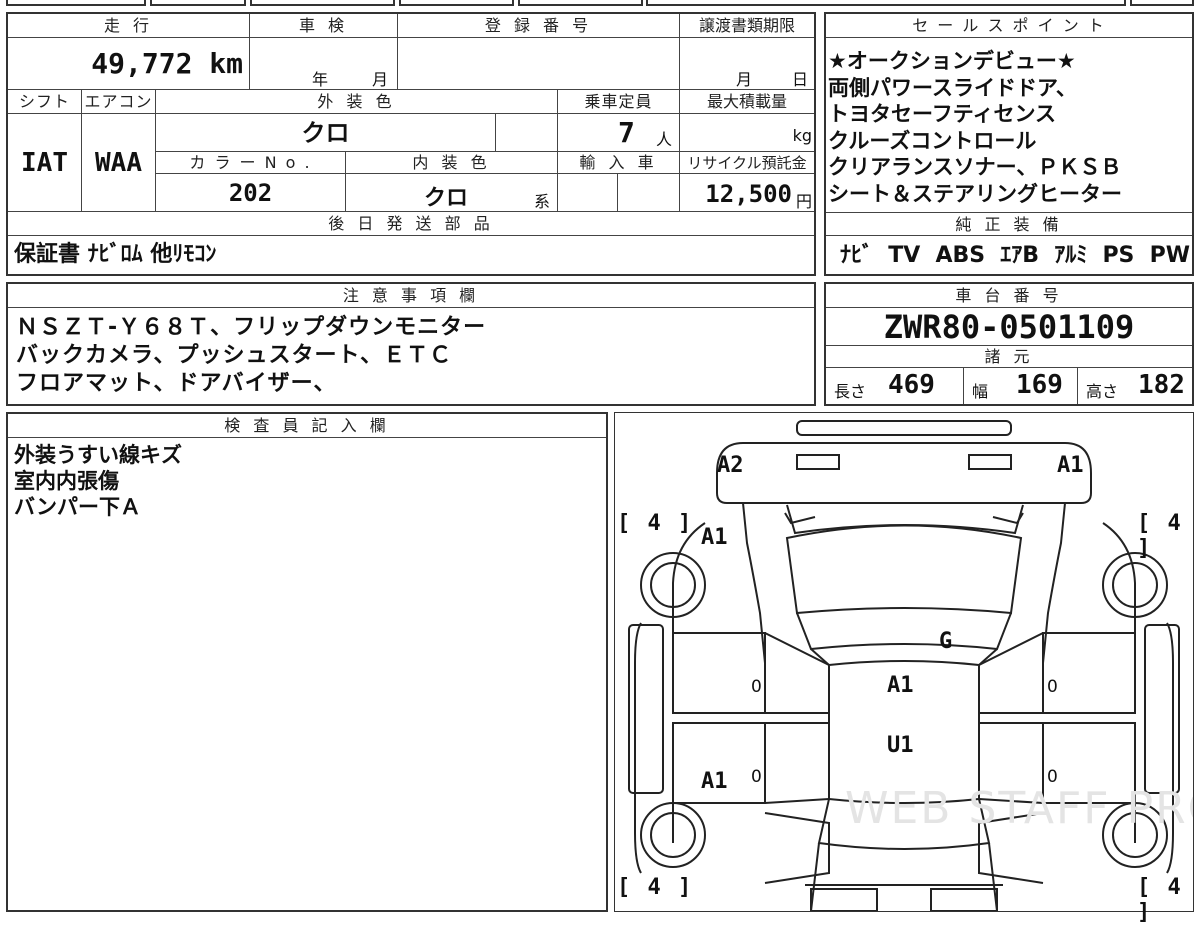 The image size is (1200, 925). Describe the element at coordinates (619, 163) in the screenshot. I see `import-label: 輸 入 車` at that location.